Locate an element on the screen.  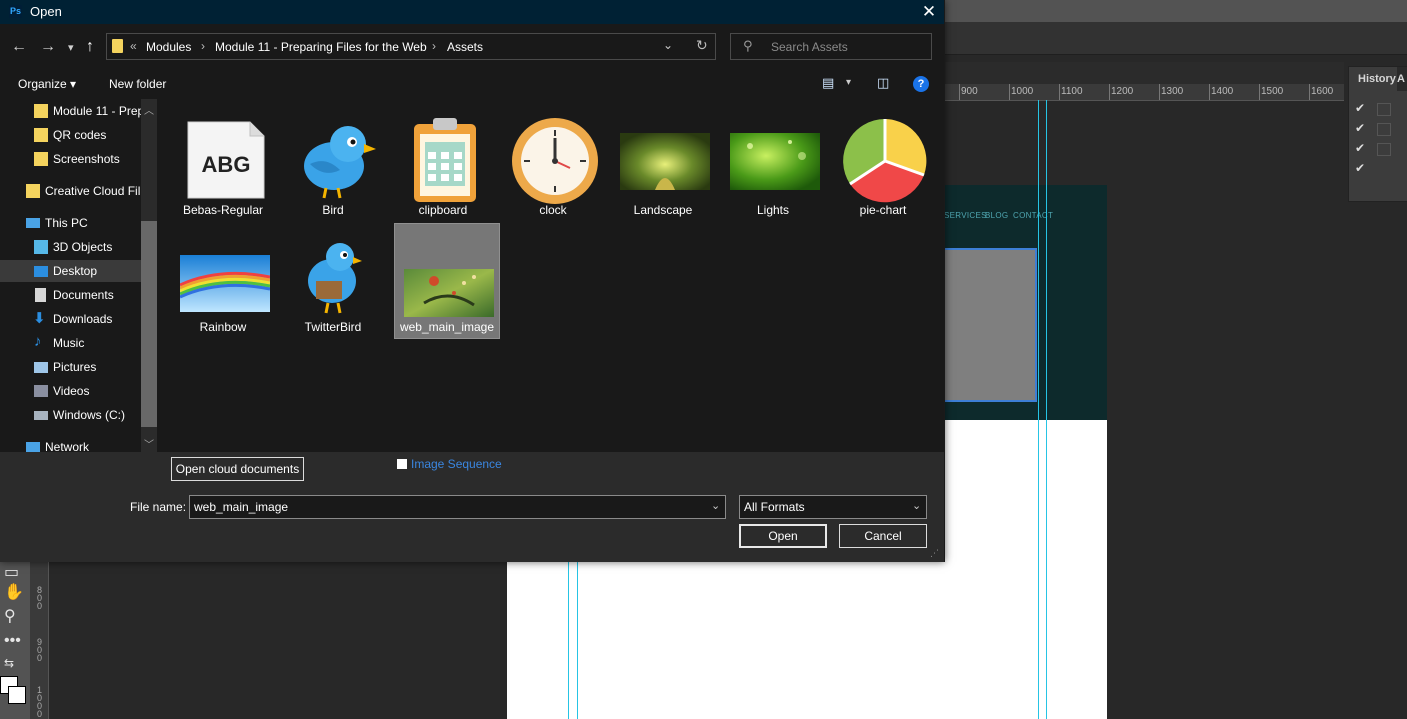
up-arrow-icon: ↑ is located at coordinates (90, 47).